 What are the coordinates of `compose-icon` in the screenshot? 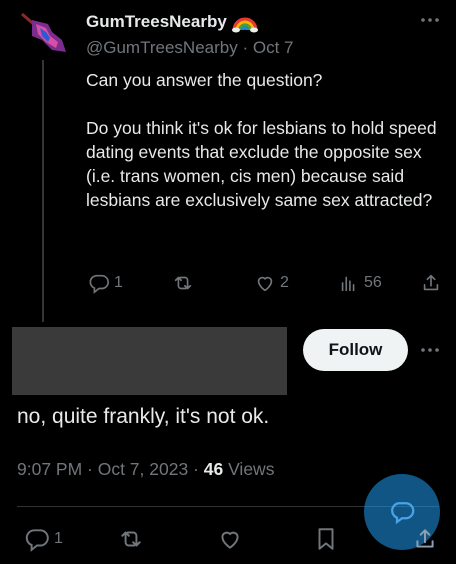 It's located at (403, 513).